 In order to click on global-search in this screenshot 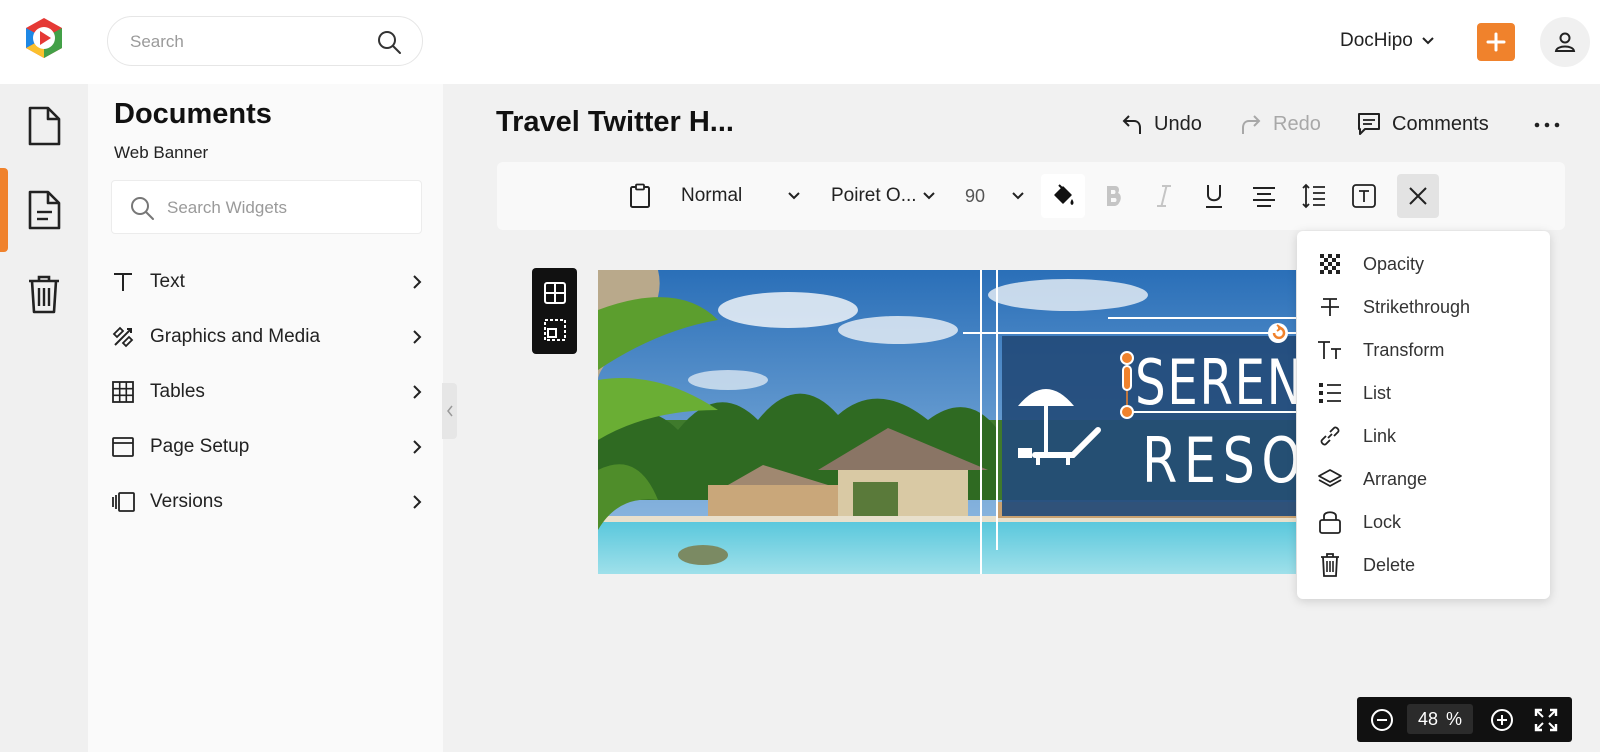, I will do `click(265, 41)`.